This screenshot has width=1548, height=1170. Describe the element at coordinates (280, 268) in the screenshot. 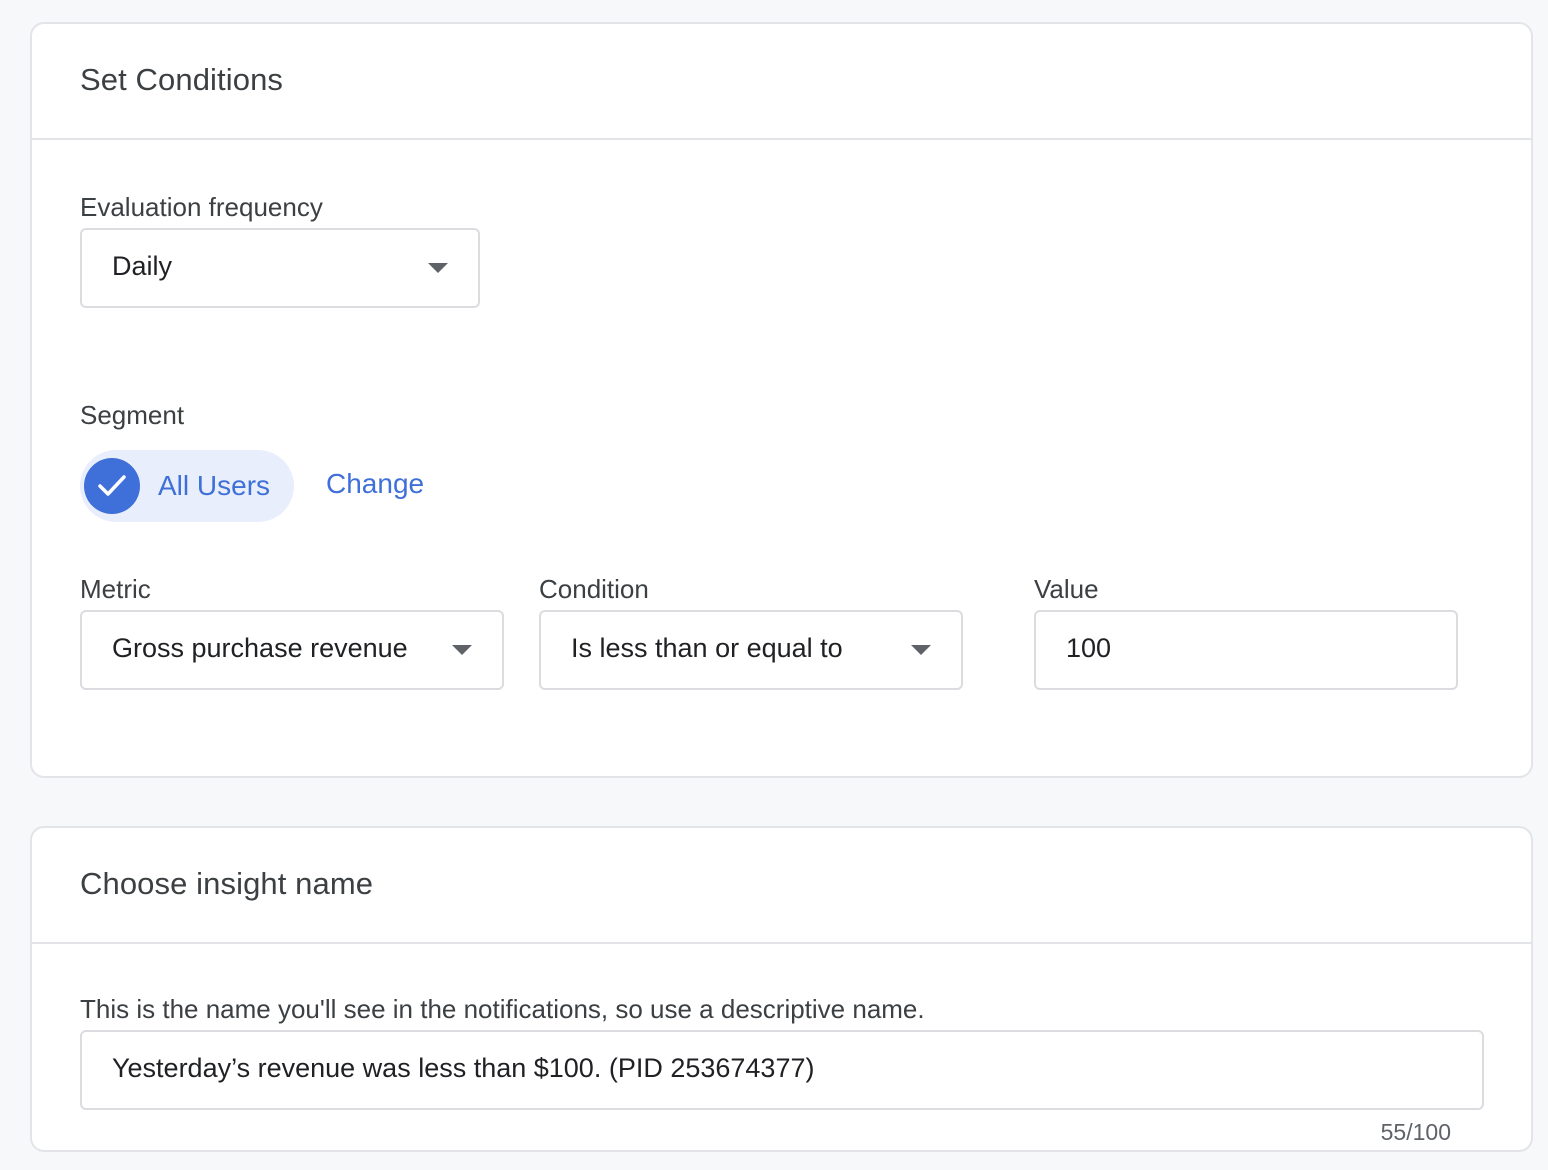

I see `evaluation-frequency-select: Daily` at that location.